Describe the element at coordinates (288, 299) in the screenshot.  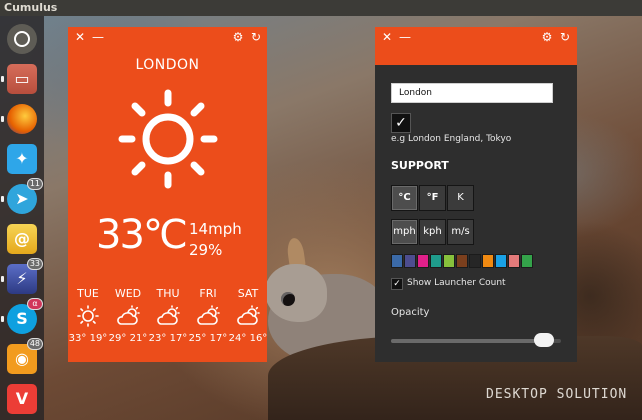
I see `squirrel-eye` at that location.